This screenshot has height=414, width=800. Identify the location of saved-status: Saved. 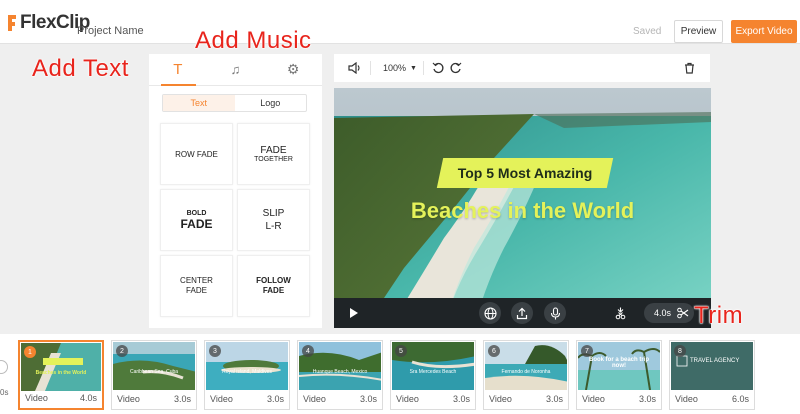
(647, 31).